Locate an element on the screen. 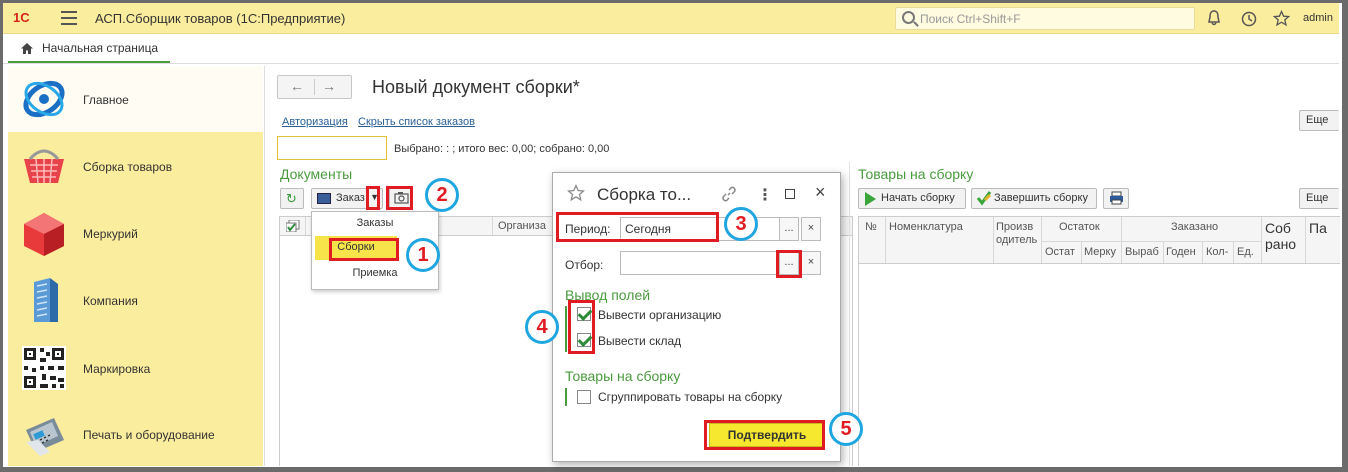 This screenshot has width=1348, height=472. qr-code-icon is located at coordinates (44, 368).